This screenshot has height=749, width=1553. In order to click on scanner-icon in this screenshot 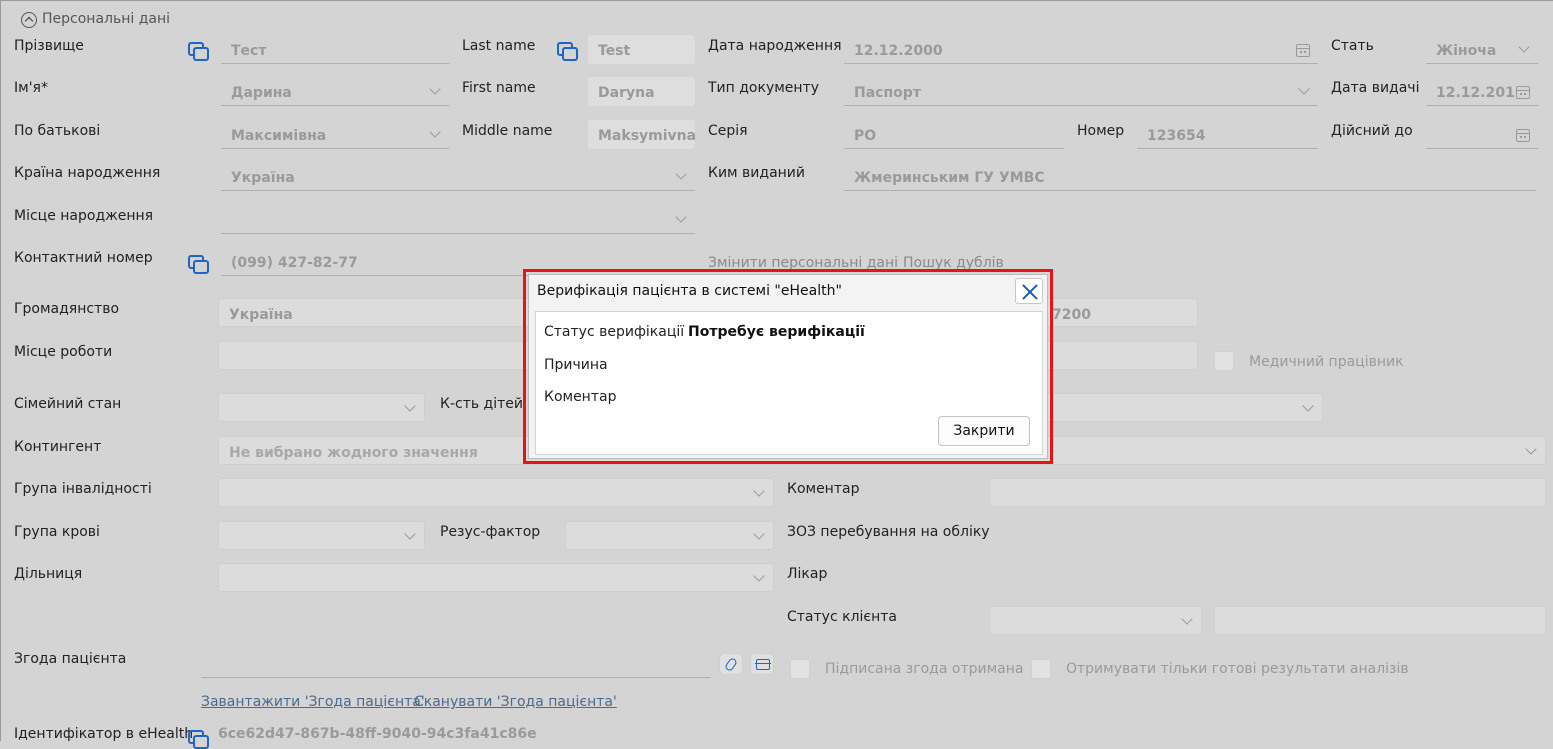, I will do `click(763, 664)`.